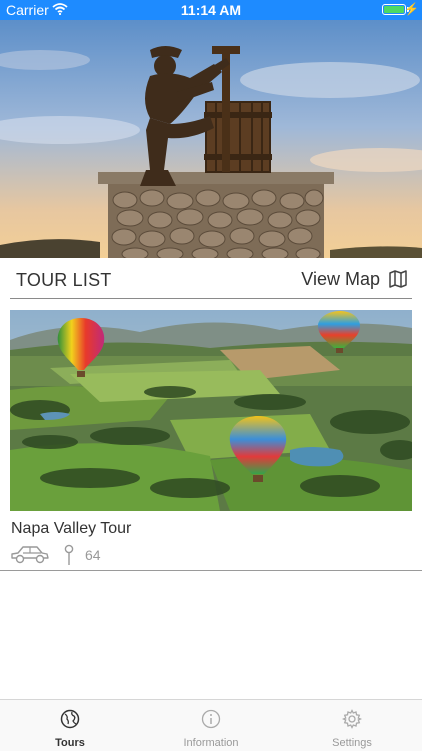 This screenshot has height=751, width=422. I want to click on map-icon, so click(398, 279).